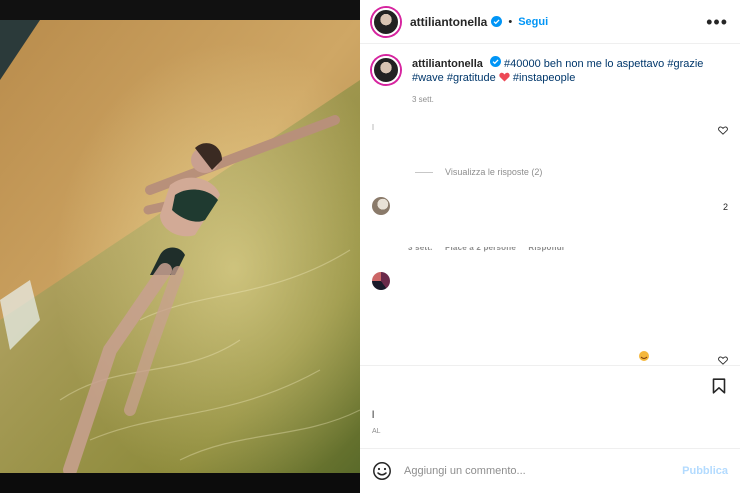 This screenshot has height=493, width=740. I want to click on view-replies-button: Visualizza le risposte (2), so click(478, 172).